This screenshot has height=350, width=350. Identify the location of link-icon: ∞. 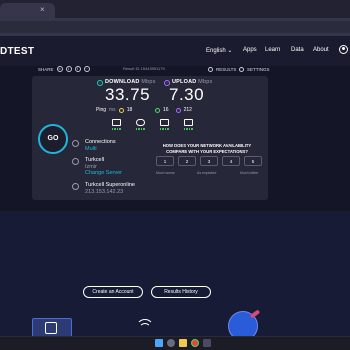
(59, 69).